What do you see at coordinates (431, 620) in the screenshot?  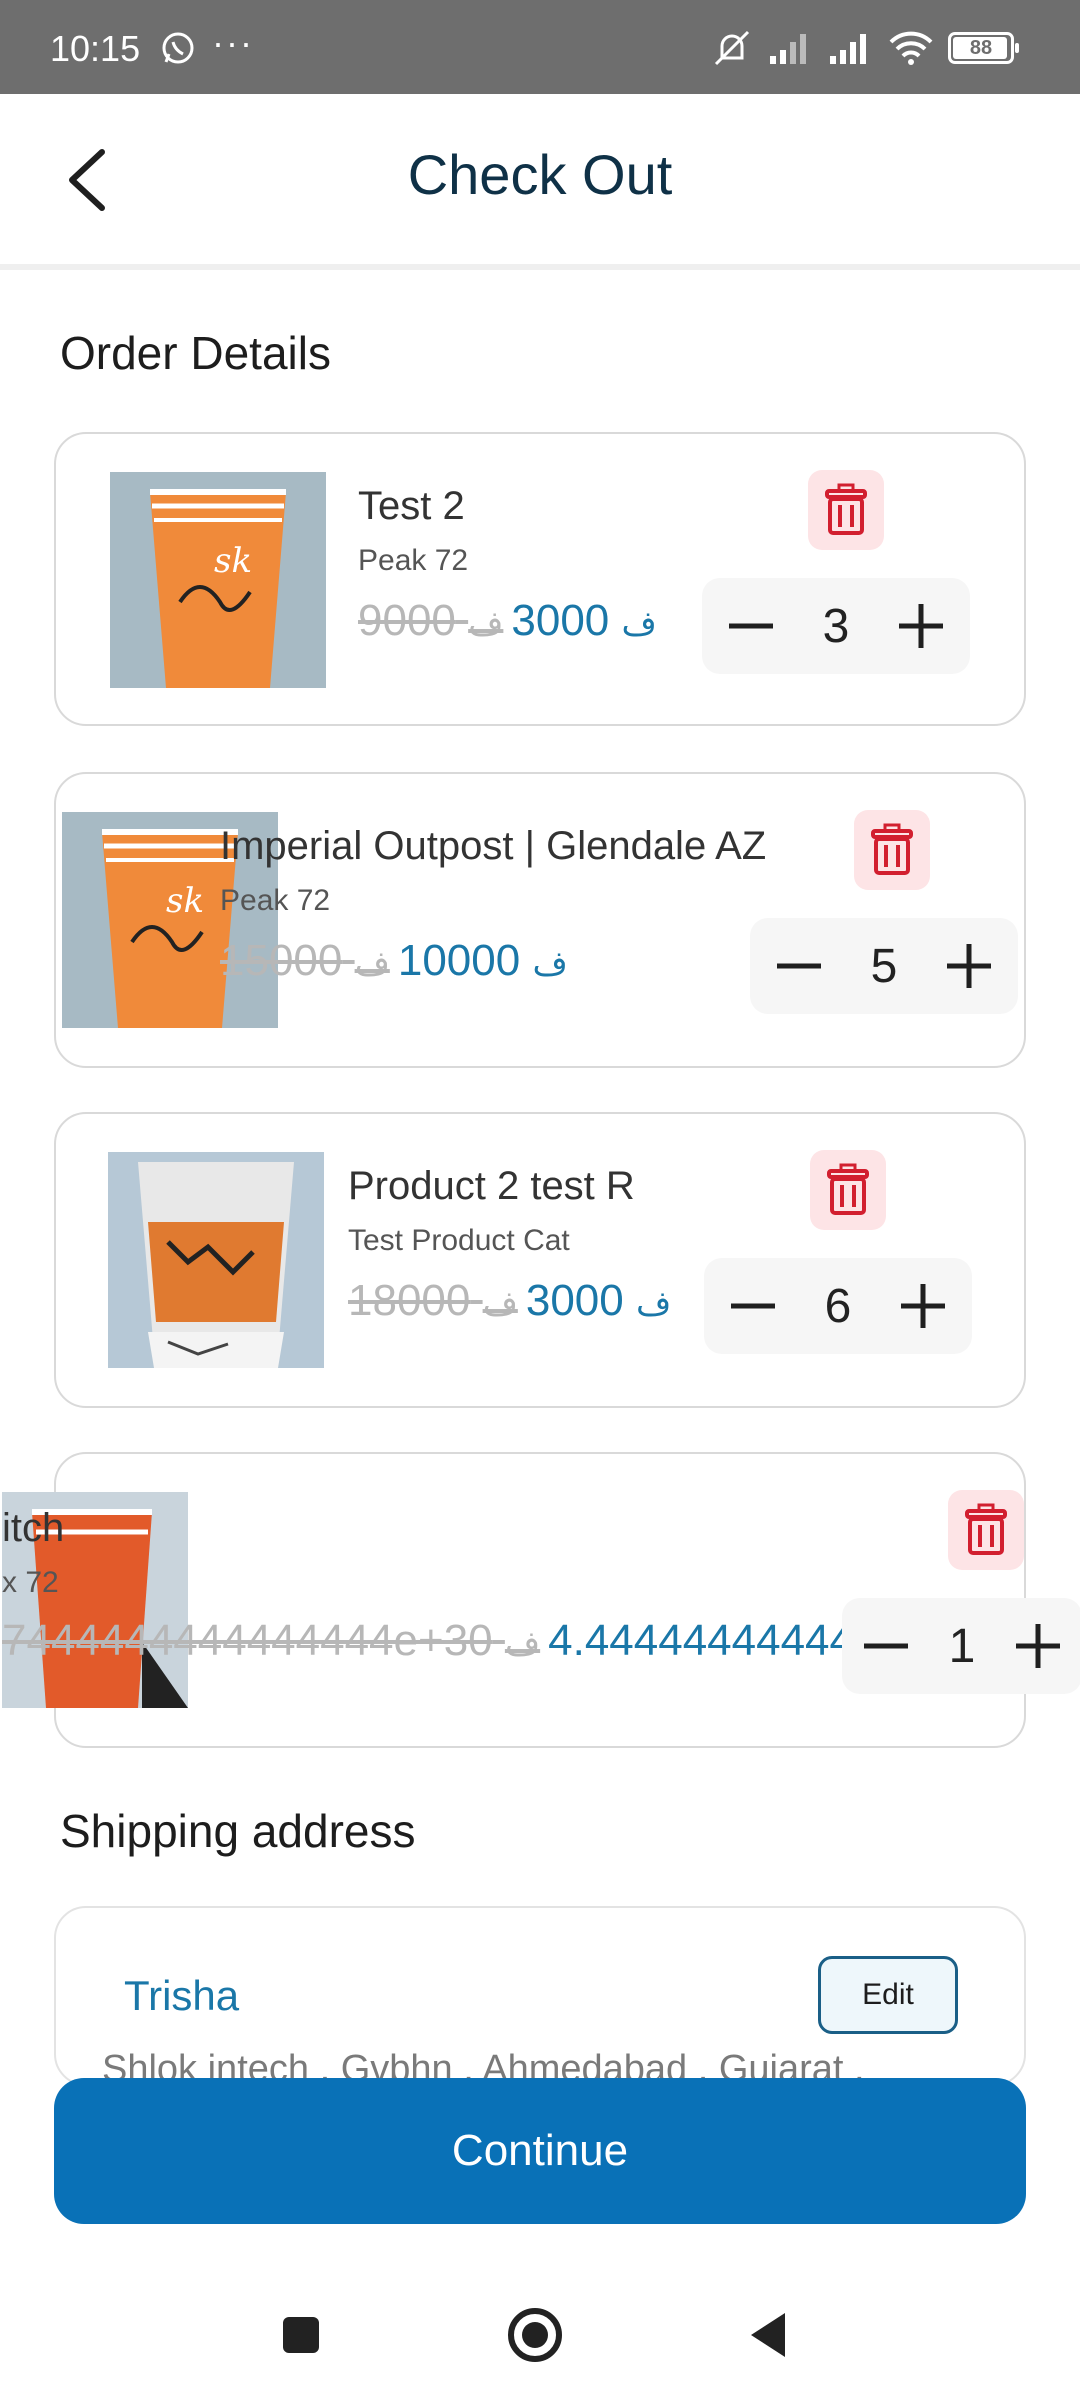 I see `old-price: 9000 ﻑ` at bounding box center [431, 620].